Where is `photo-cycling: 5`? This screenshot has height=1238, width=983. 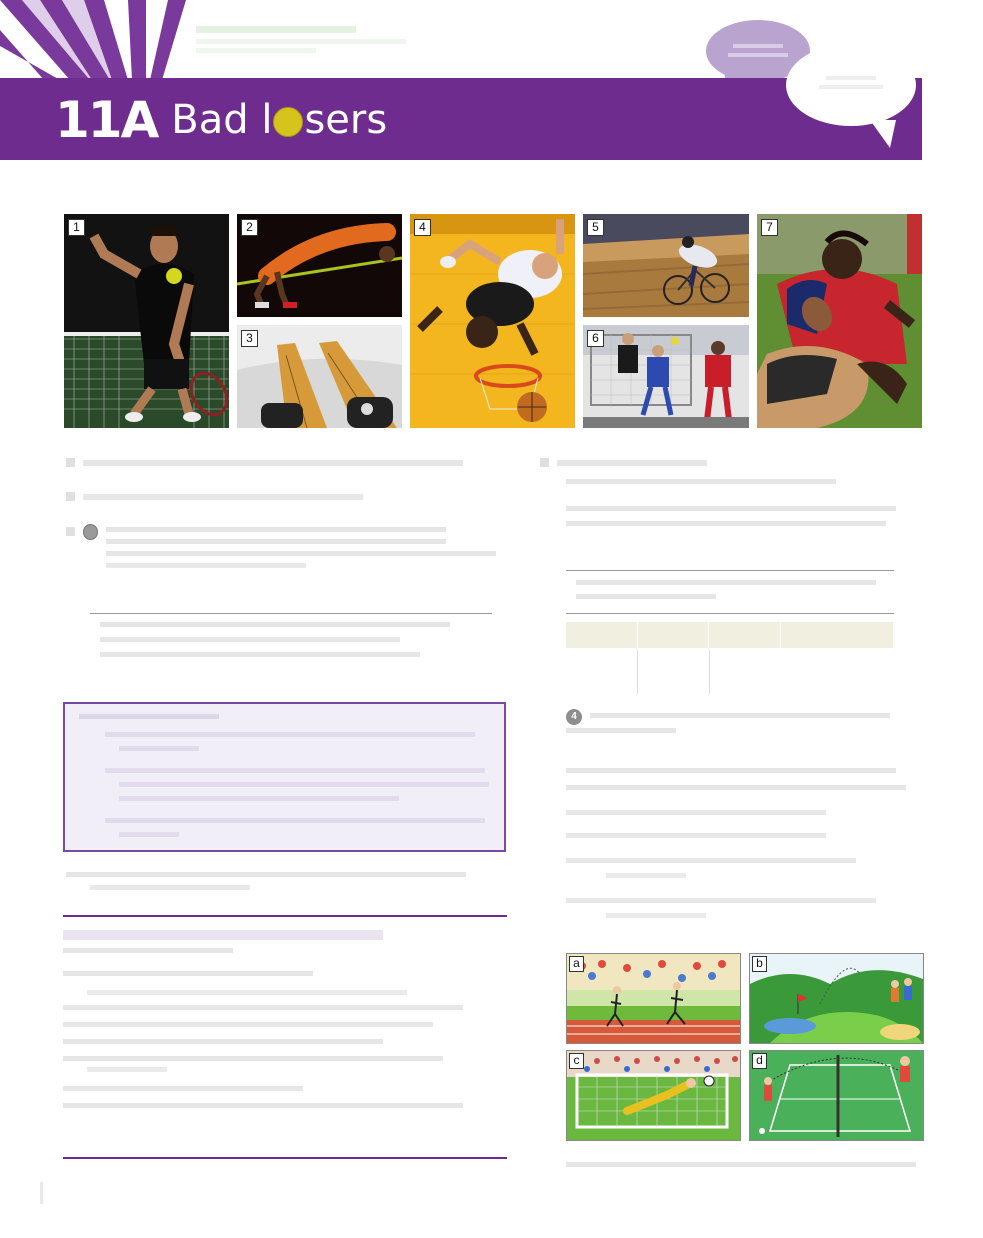
photo-cycling: 5 is located at coordinates (666, 265).